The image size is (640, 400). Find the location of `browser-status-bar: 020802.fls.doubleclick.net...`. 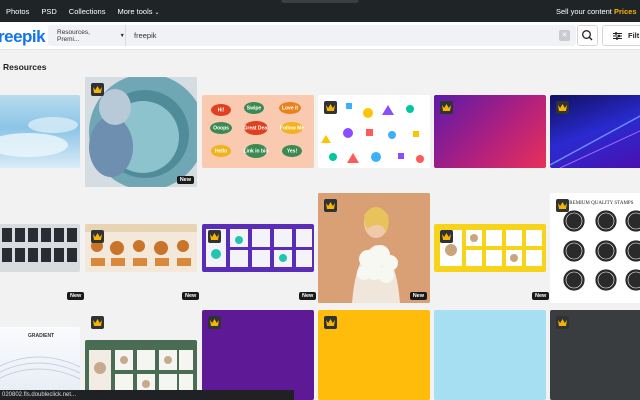

browser-status-bar: 020802.fls.doubleclick.net... is located at coordinates (147, 395).